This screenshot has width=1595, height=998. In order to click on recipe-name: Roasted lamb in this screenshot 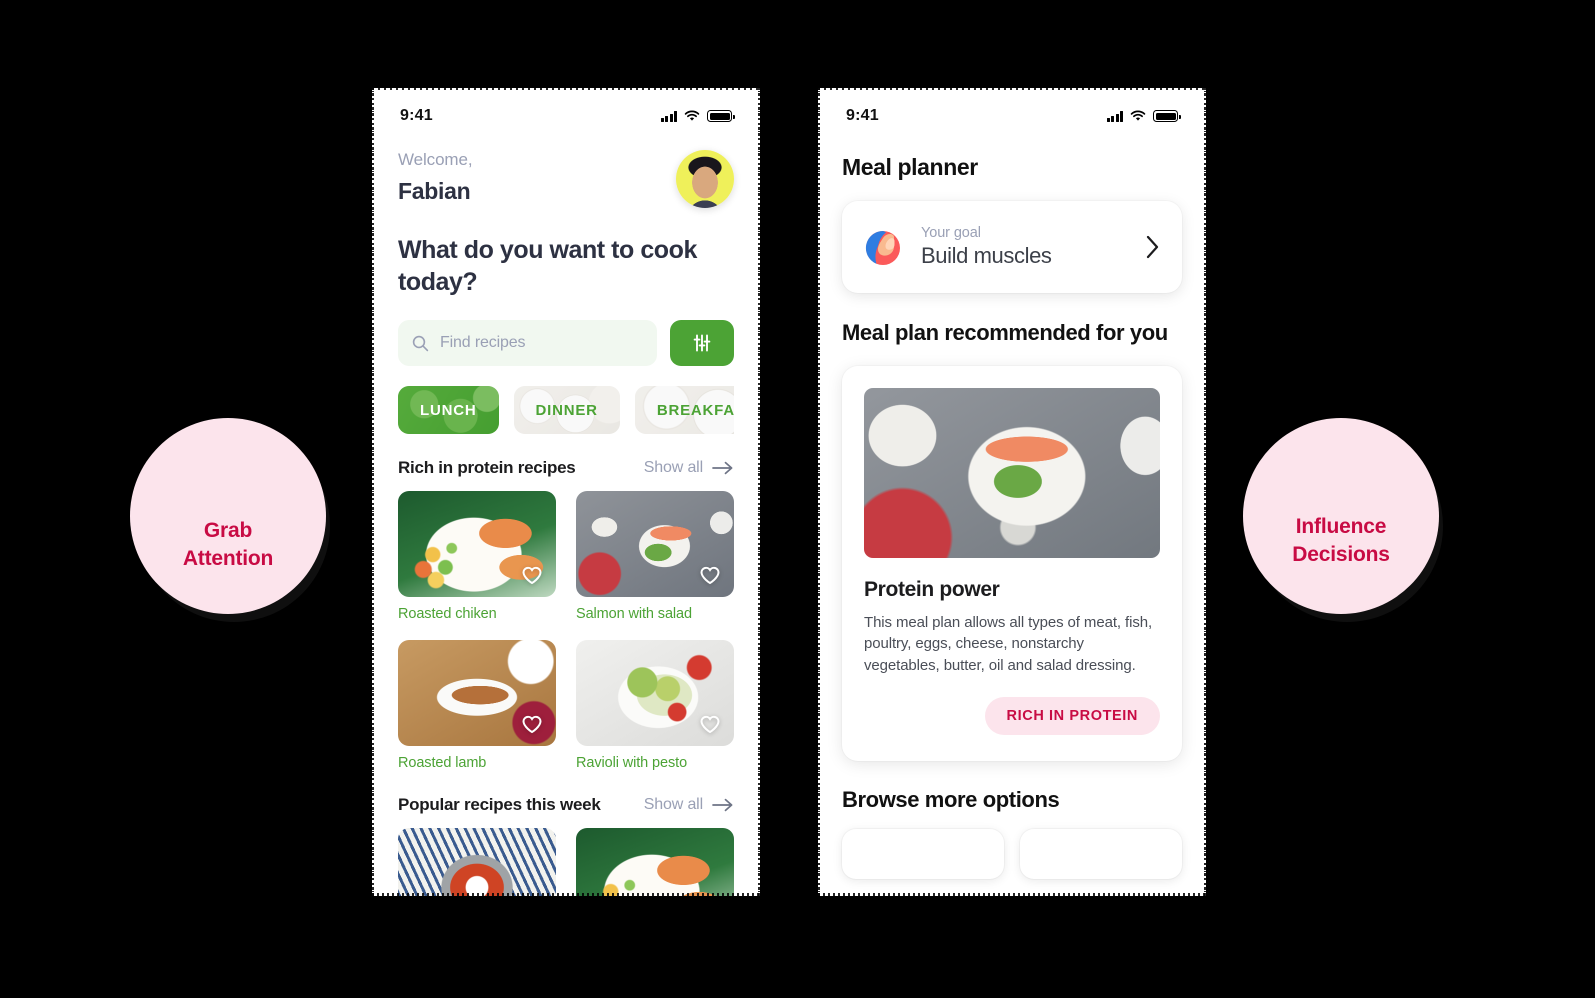, I will do `click(442, 763)`.